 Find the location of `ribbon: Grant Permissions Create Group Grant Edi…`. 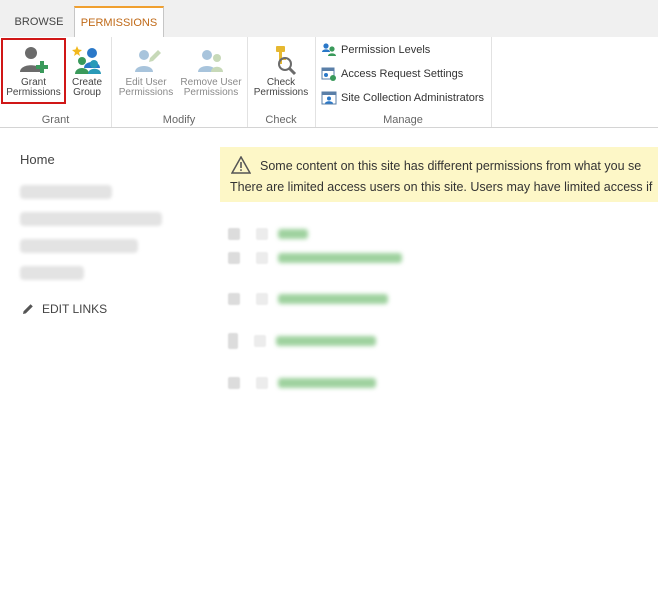

ribbon: Grant Permissions Create Group Grant Edi… is located at coordinates (329, 82).